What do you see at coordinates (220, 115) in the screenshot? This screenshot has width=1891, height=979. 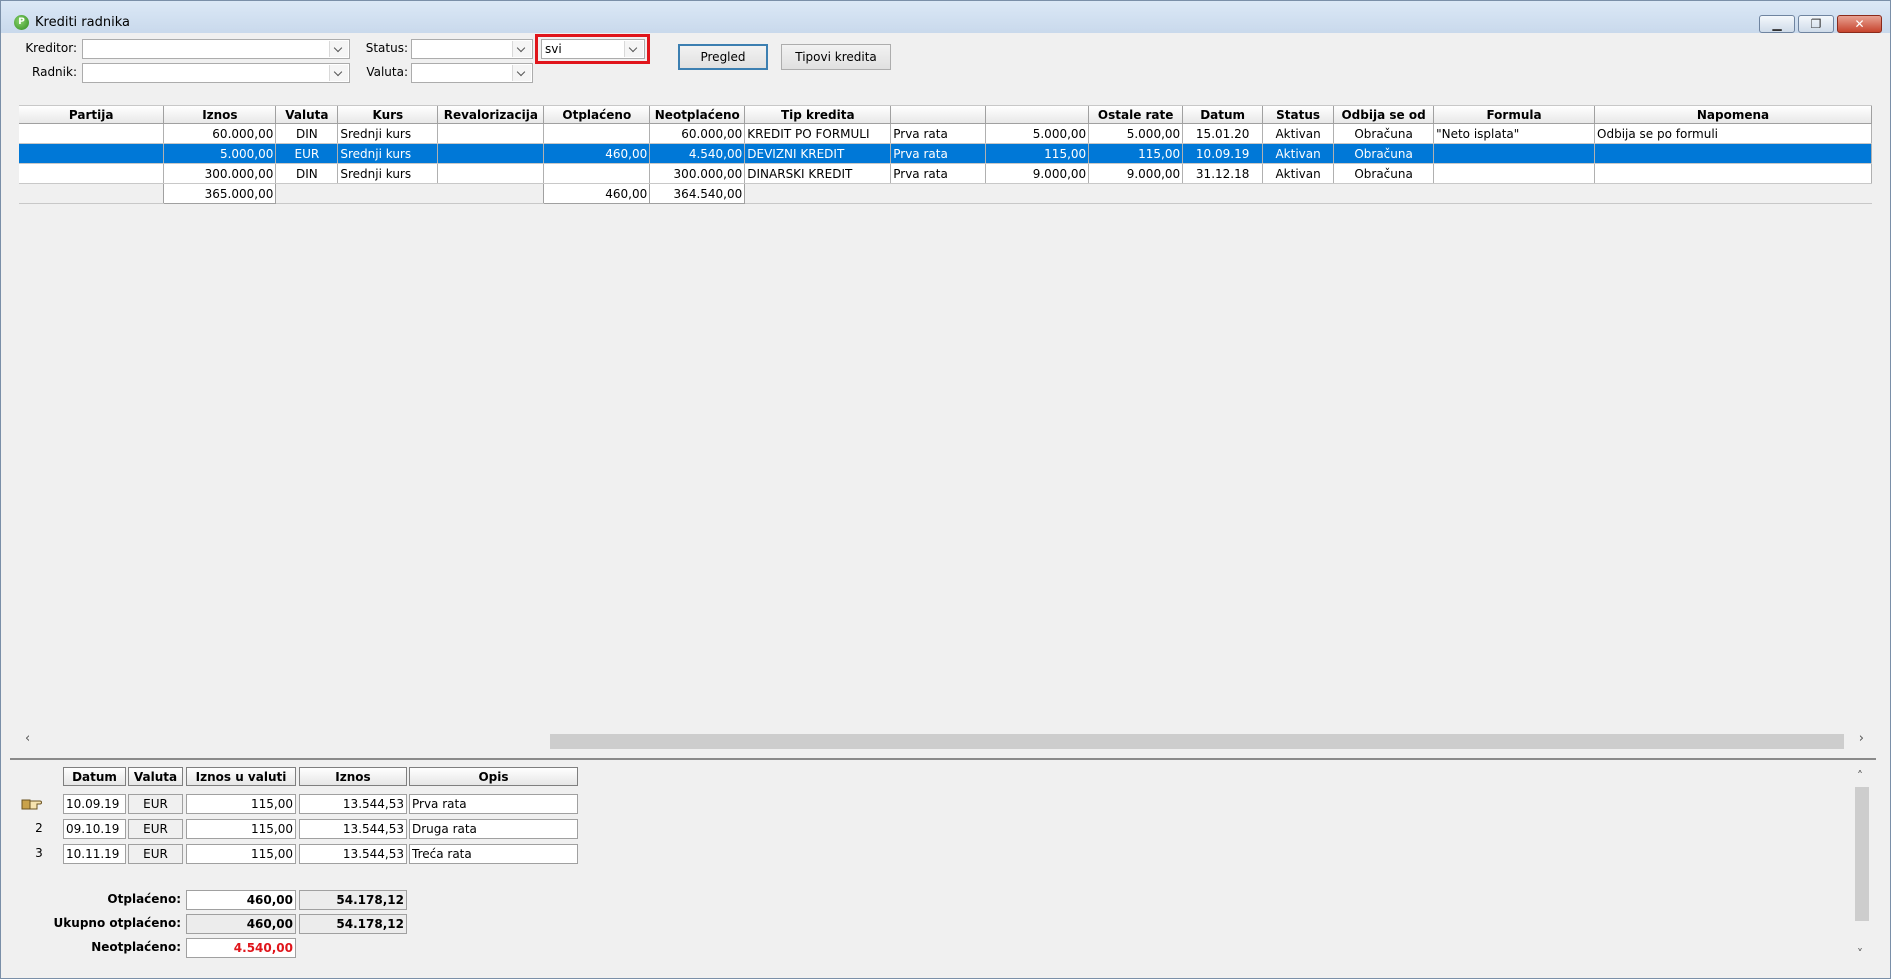 I see `col-header: Iznos` at bounding box center [220, 115].